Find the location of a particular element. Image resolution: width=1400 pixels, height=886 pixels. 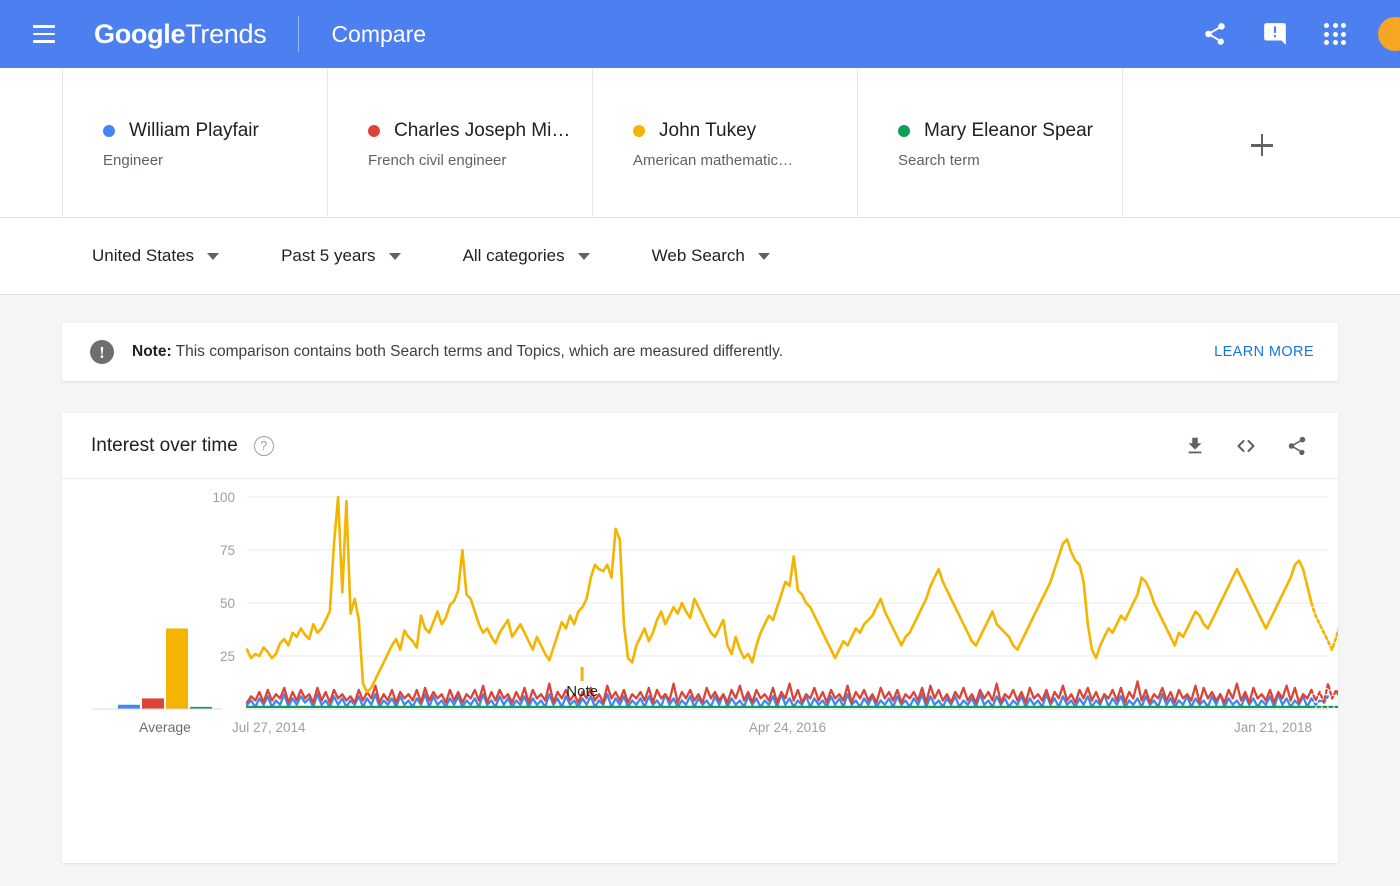

embed-code-icon is located at coordinates (1246, 446).